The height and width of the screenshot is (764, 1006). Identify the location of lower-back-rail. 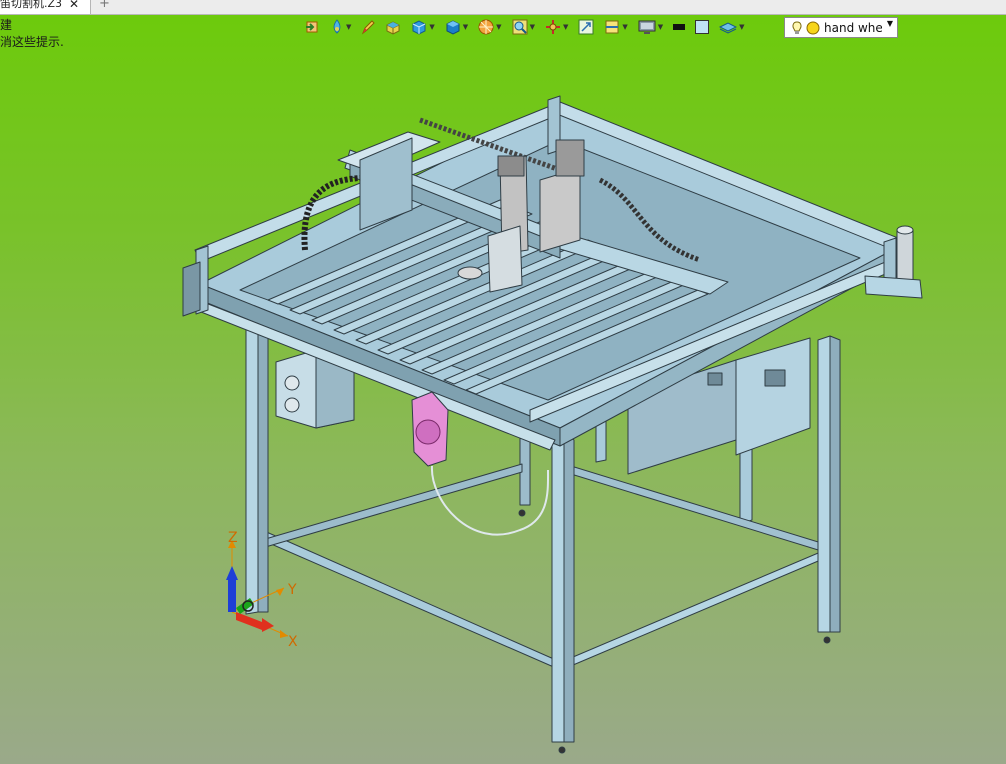
(693, 507).